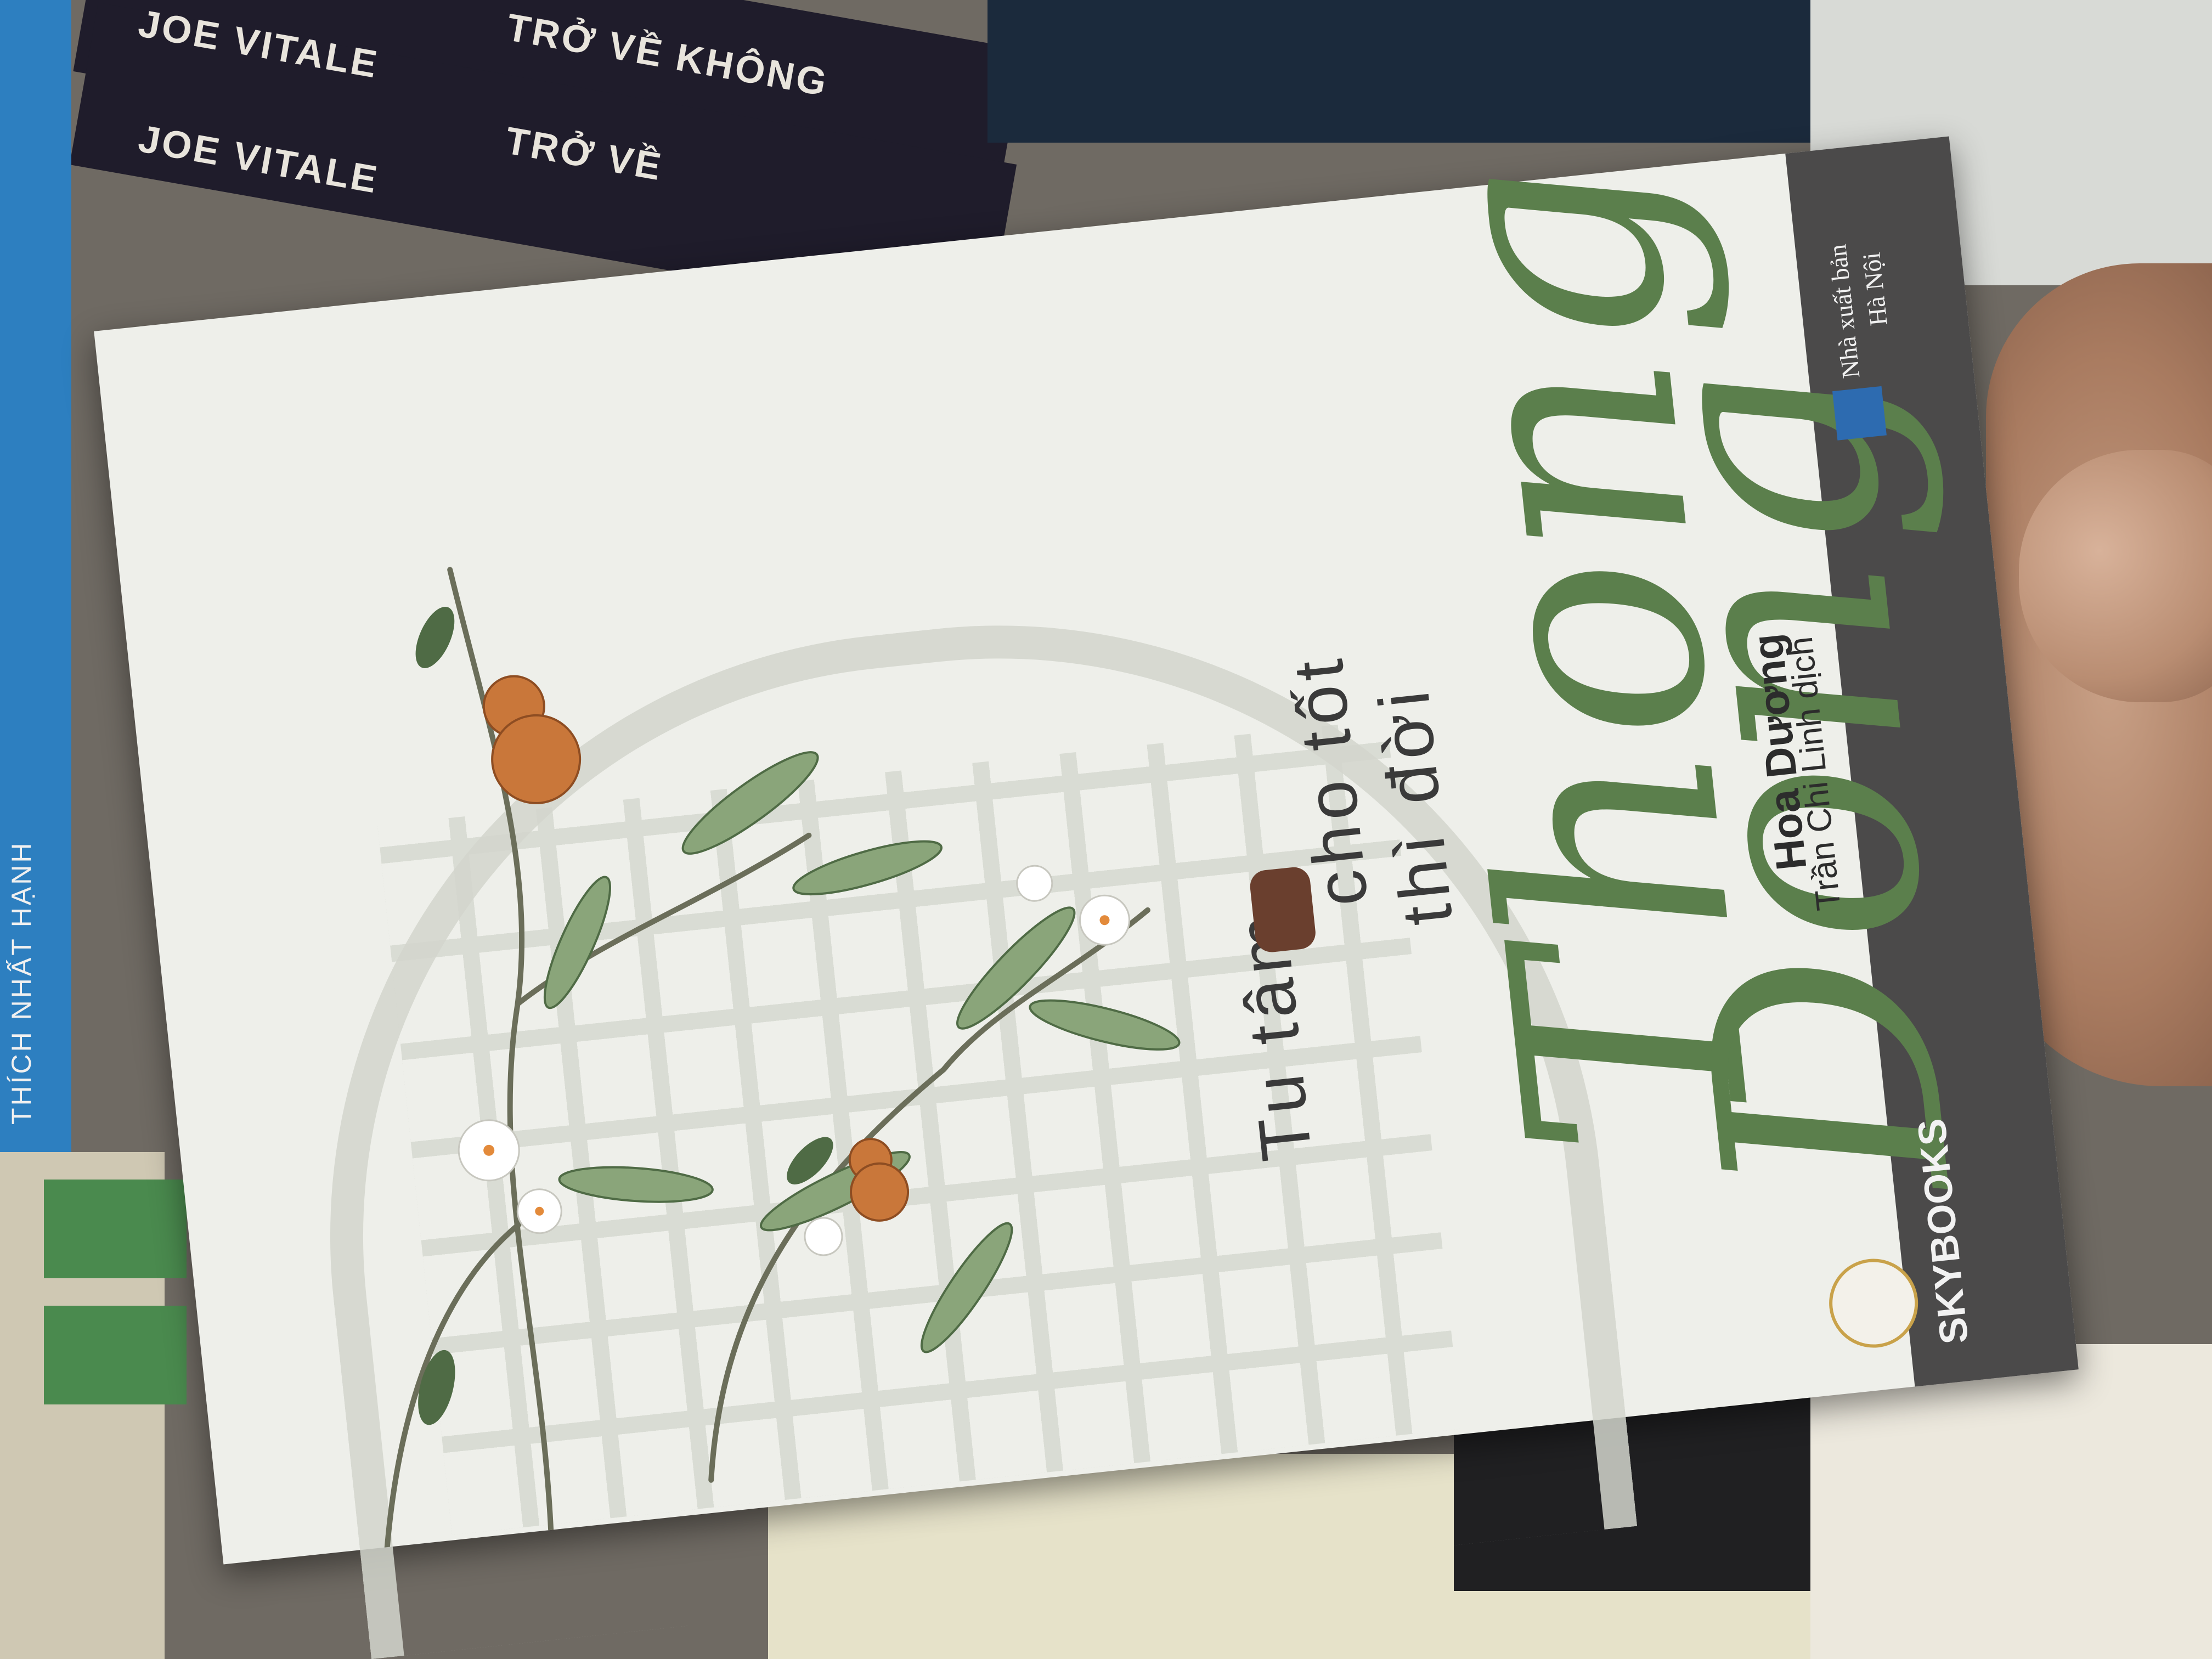 This screenshot has height=1659, width=2212. I want to click on publisher-logo, so click(1860, 413).